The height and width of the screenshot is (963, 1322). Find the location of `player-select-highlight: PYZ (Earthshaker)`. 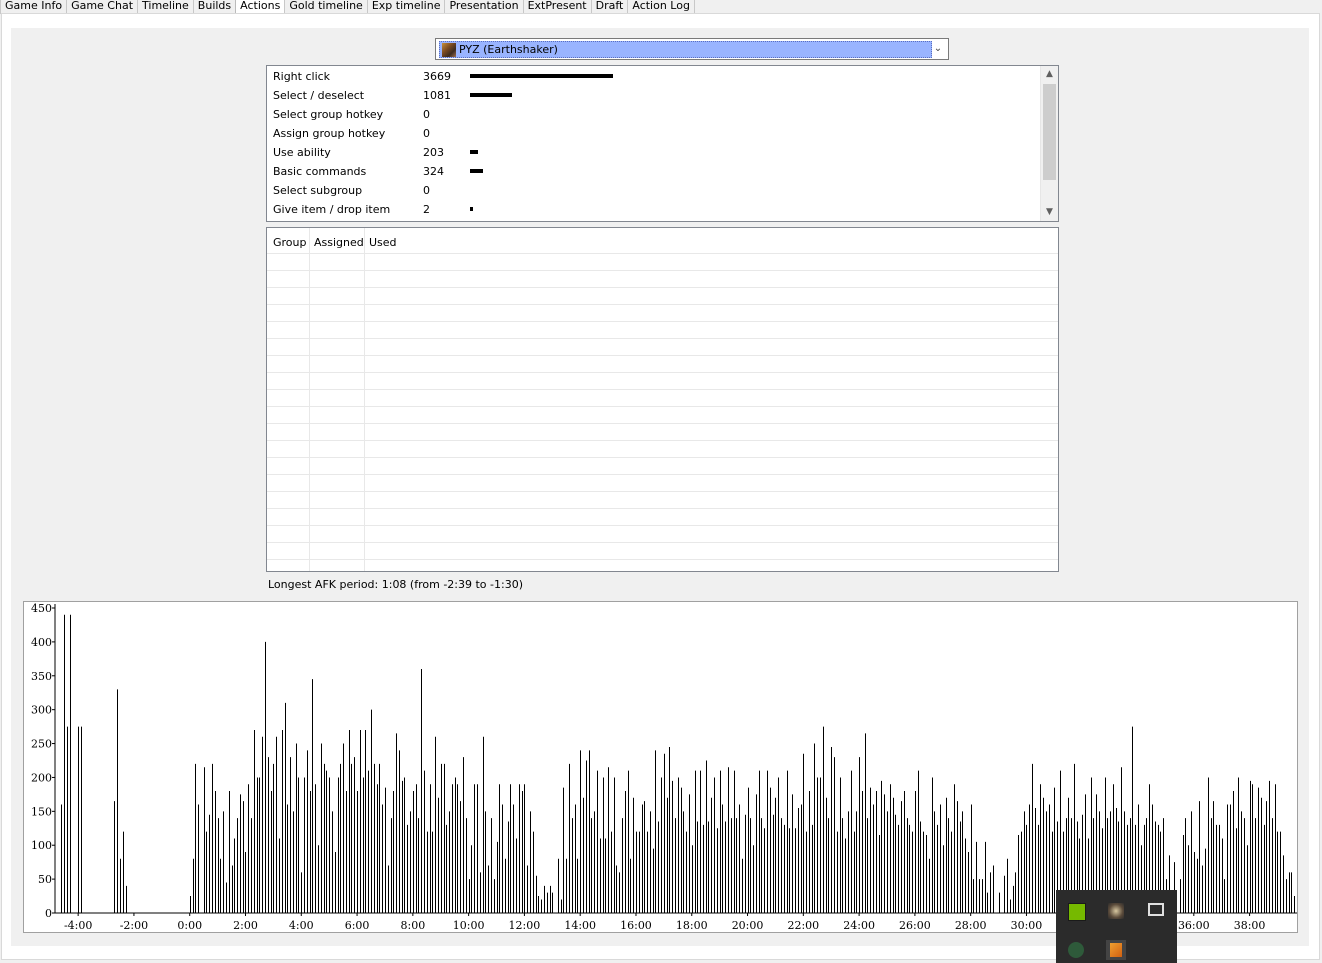

player-select-highlight: PYZ (Earthshaker) is located at coordinates (685, 49).